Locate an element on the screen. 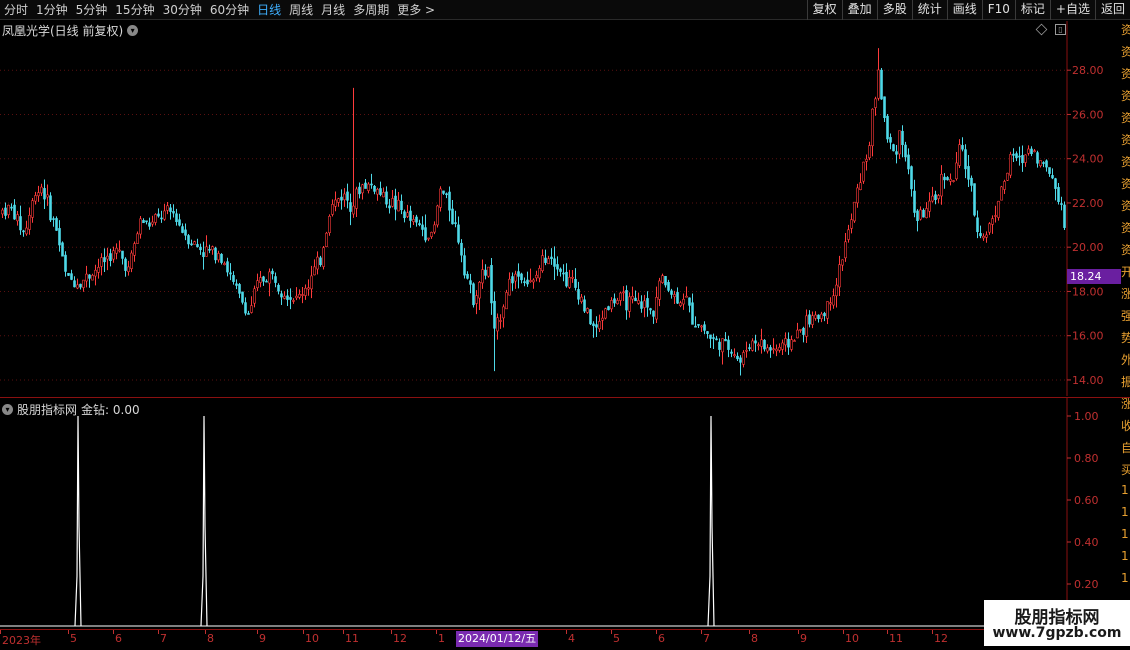 The image size is (1130, 650). diamond-icon is located at coordinates (1041, 29).